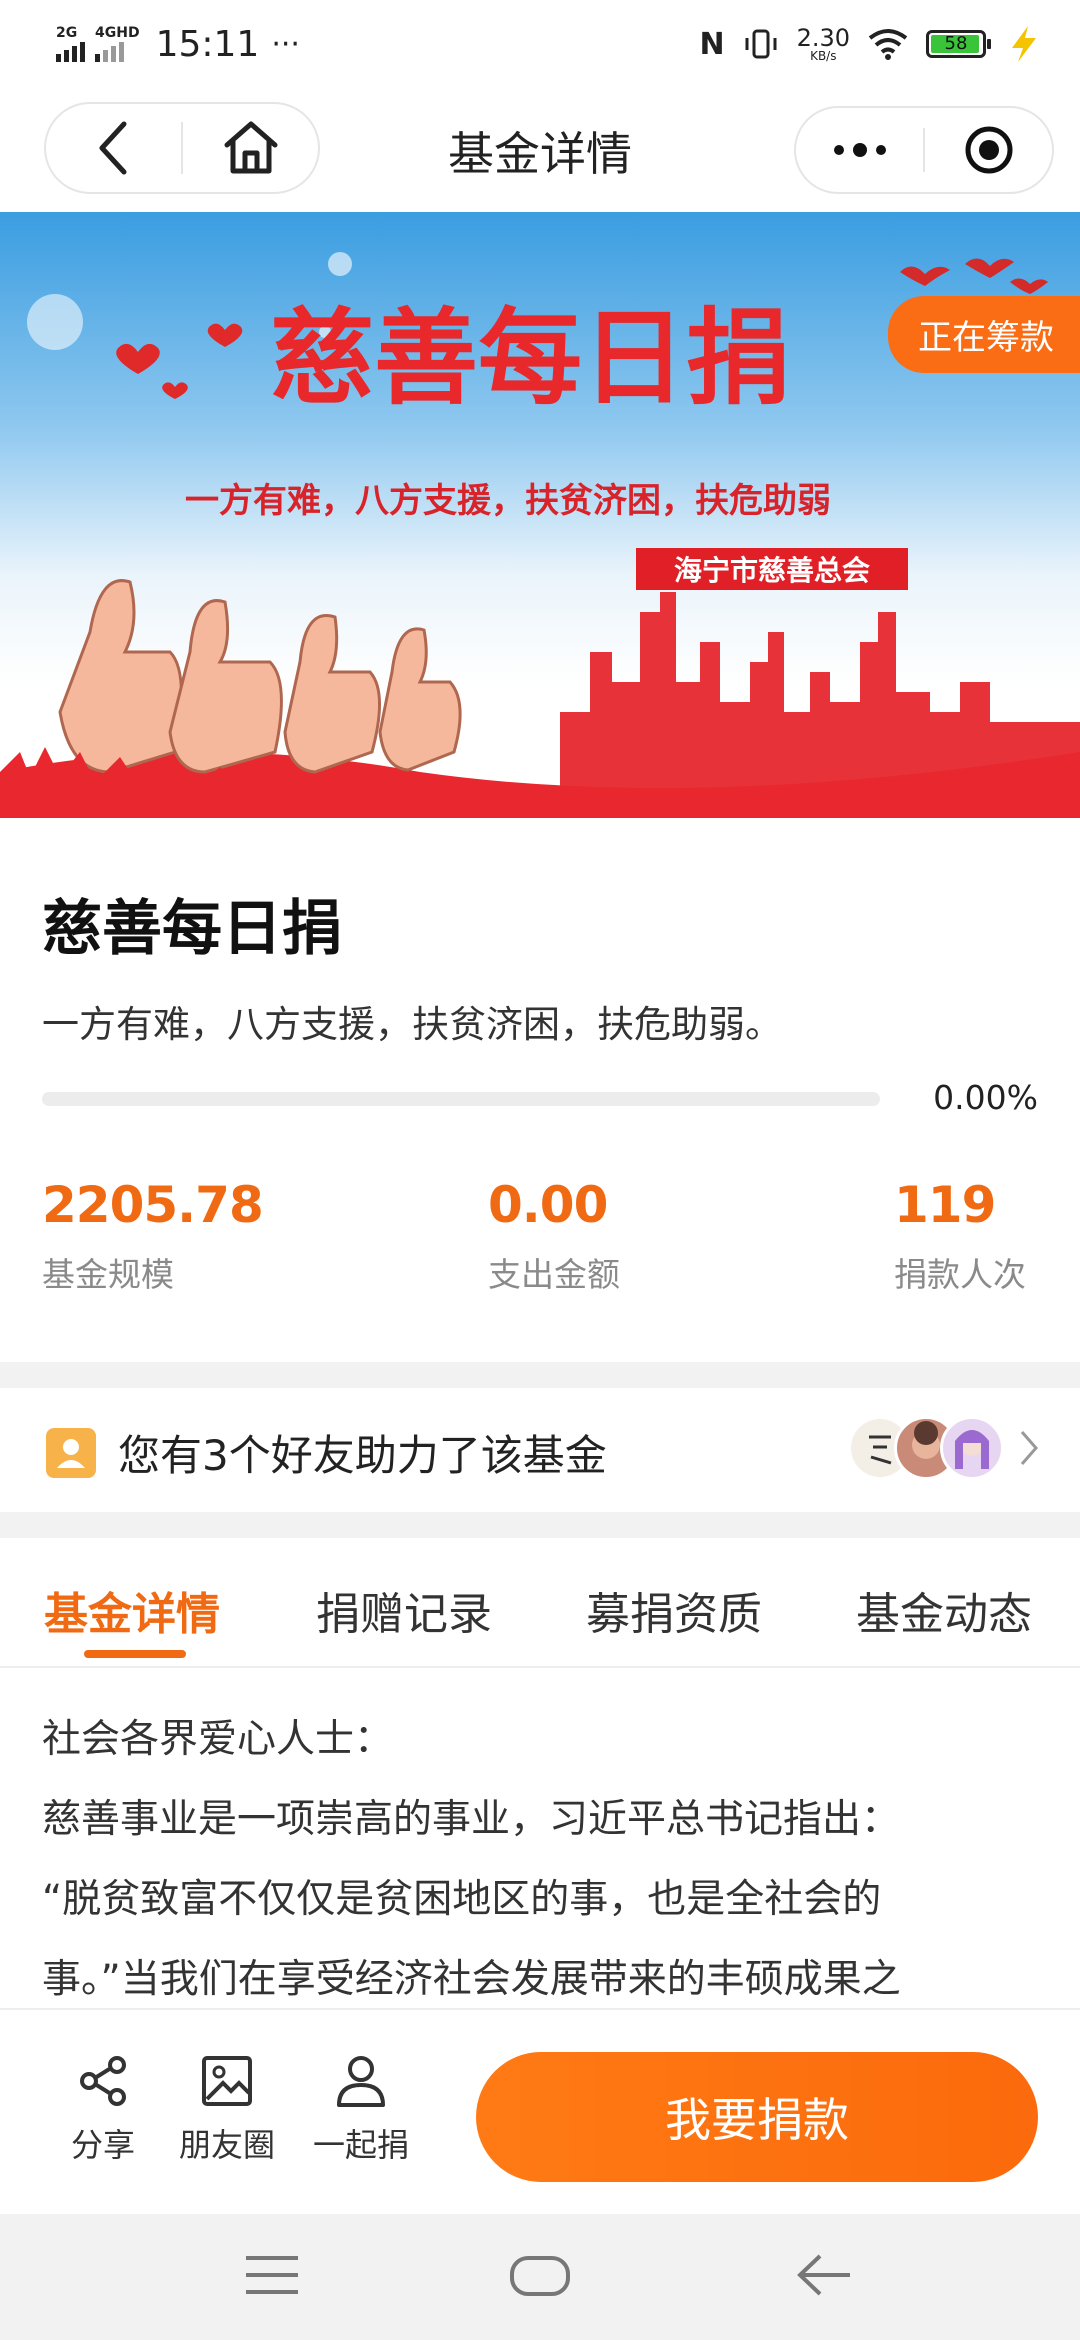 The width and height of the screenshot is (1080, 2340). I want to click on moments-button: 朋友圈, so click(227, 2108).